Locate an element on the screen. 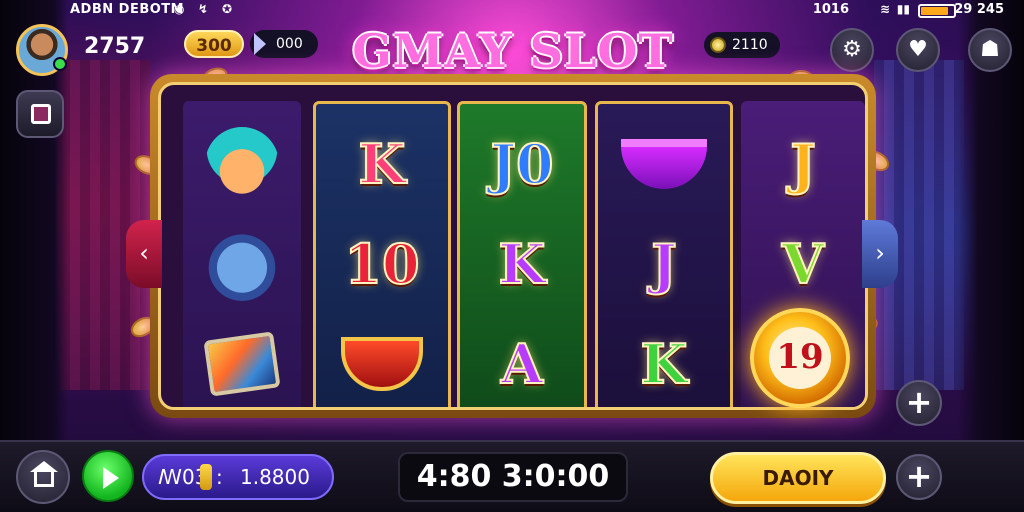  symbol-cup is located at coordinates (382, 363).